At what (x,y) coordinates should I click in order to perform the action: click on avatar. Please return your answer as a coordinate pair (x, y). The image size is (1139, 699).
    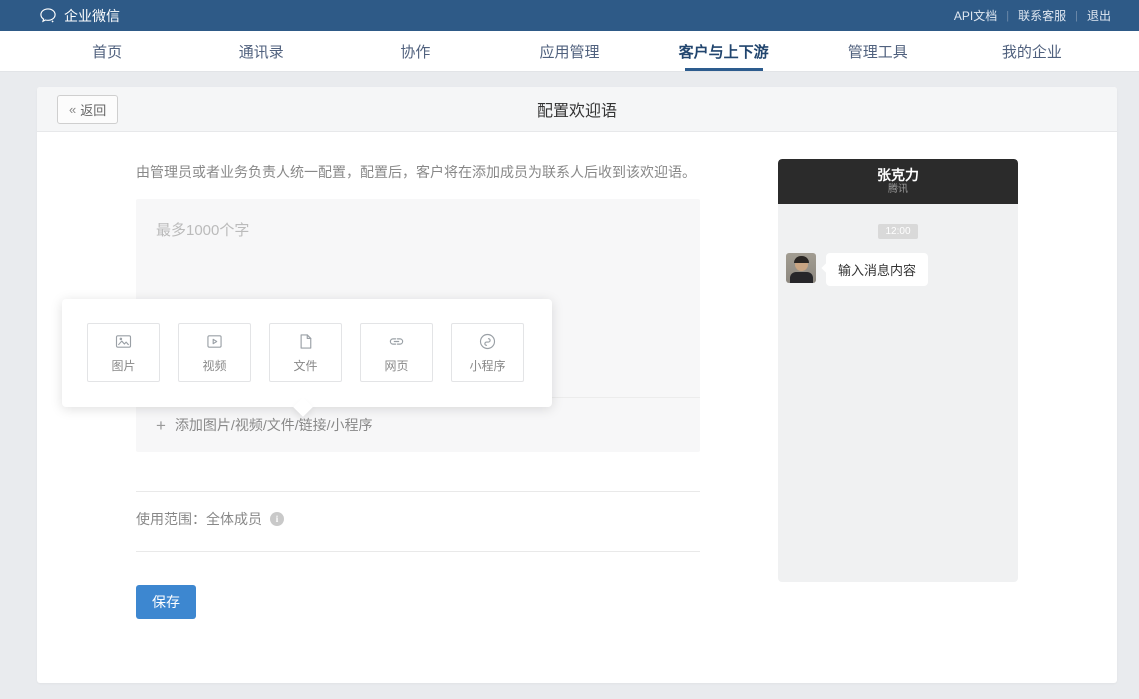
    Looking at the image, I should click on (801, 268).